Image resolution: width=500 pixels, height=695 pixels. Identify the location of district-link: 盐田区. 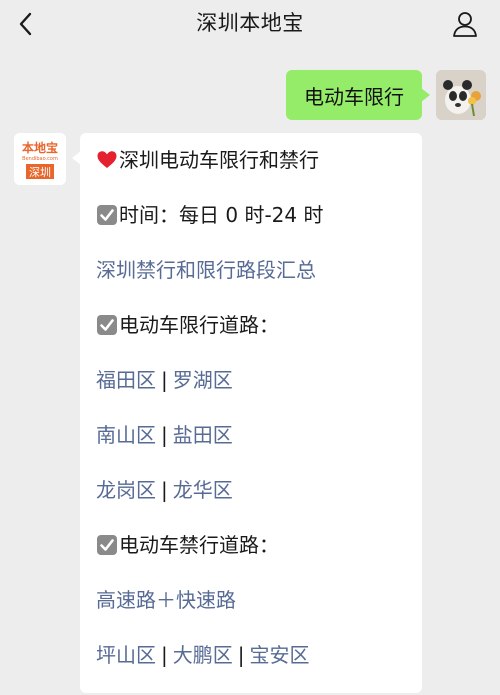
(203, 435).